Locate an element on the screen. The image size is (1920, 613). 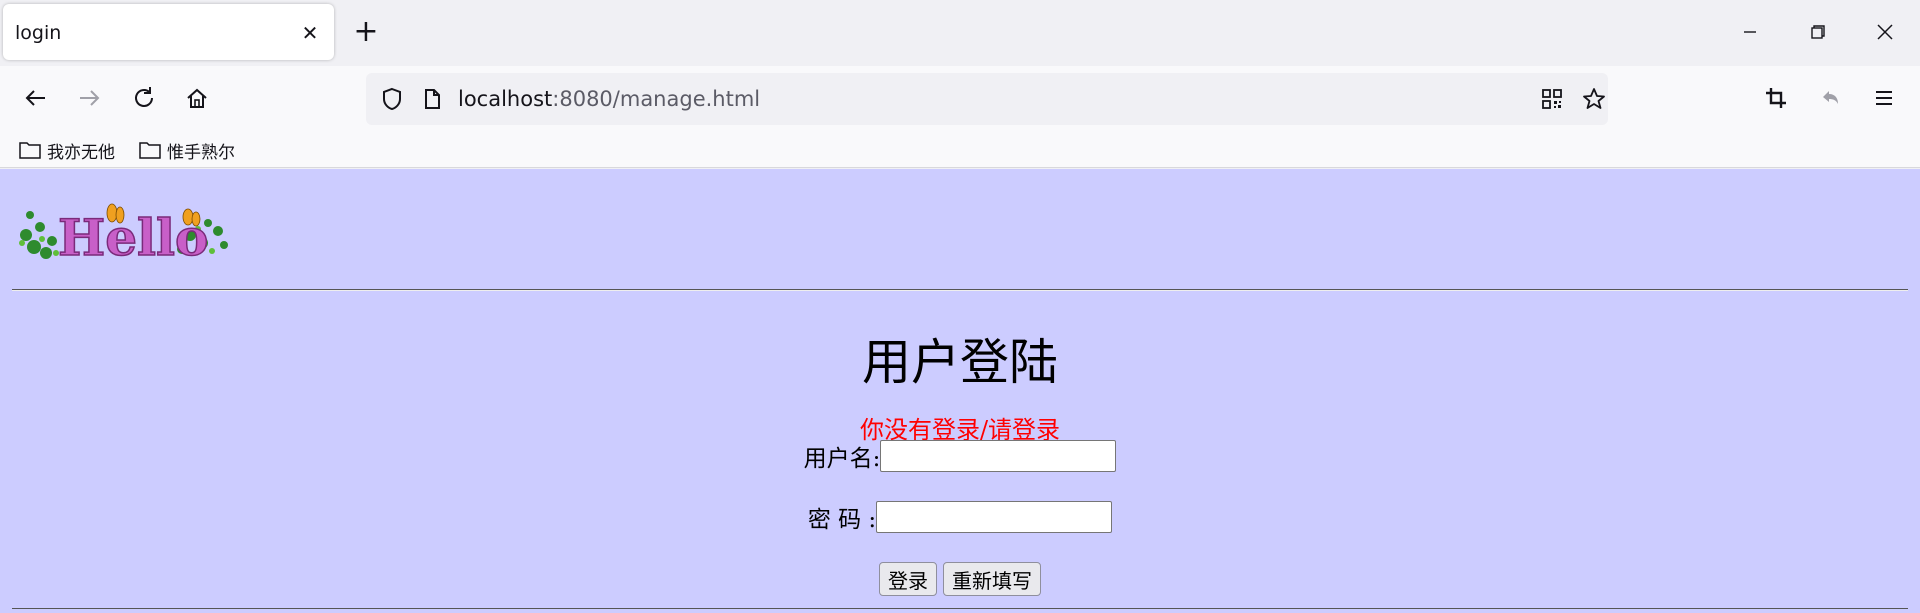
shield-icon is located at coordinates (392, 99).